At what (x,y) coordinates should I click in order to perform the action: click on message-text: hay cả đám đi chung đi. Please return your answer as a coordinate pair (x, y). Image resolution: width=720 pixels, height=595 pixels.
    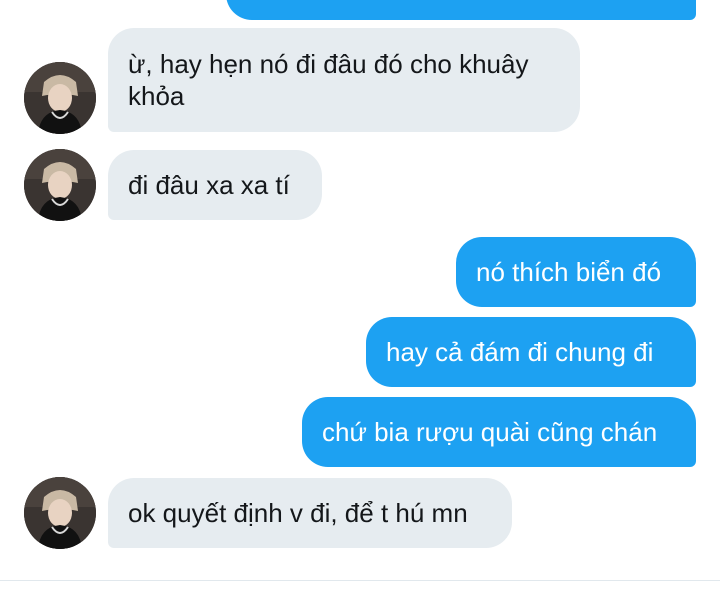
    Looking at the image, I should click on (520, 352).